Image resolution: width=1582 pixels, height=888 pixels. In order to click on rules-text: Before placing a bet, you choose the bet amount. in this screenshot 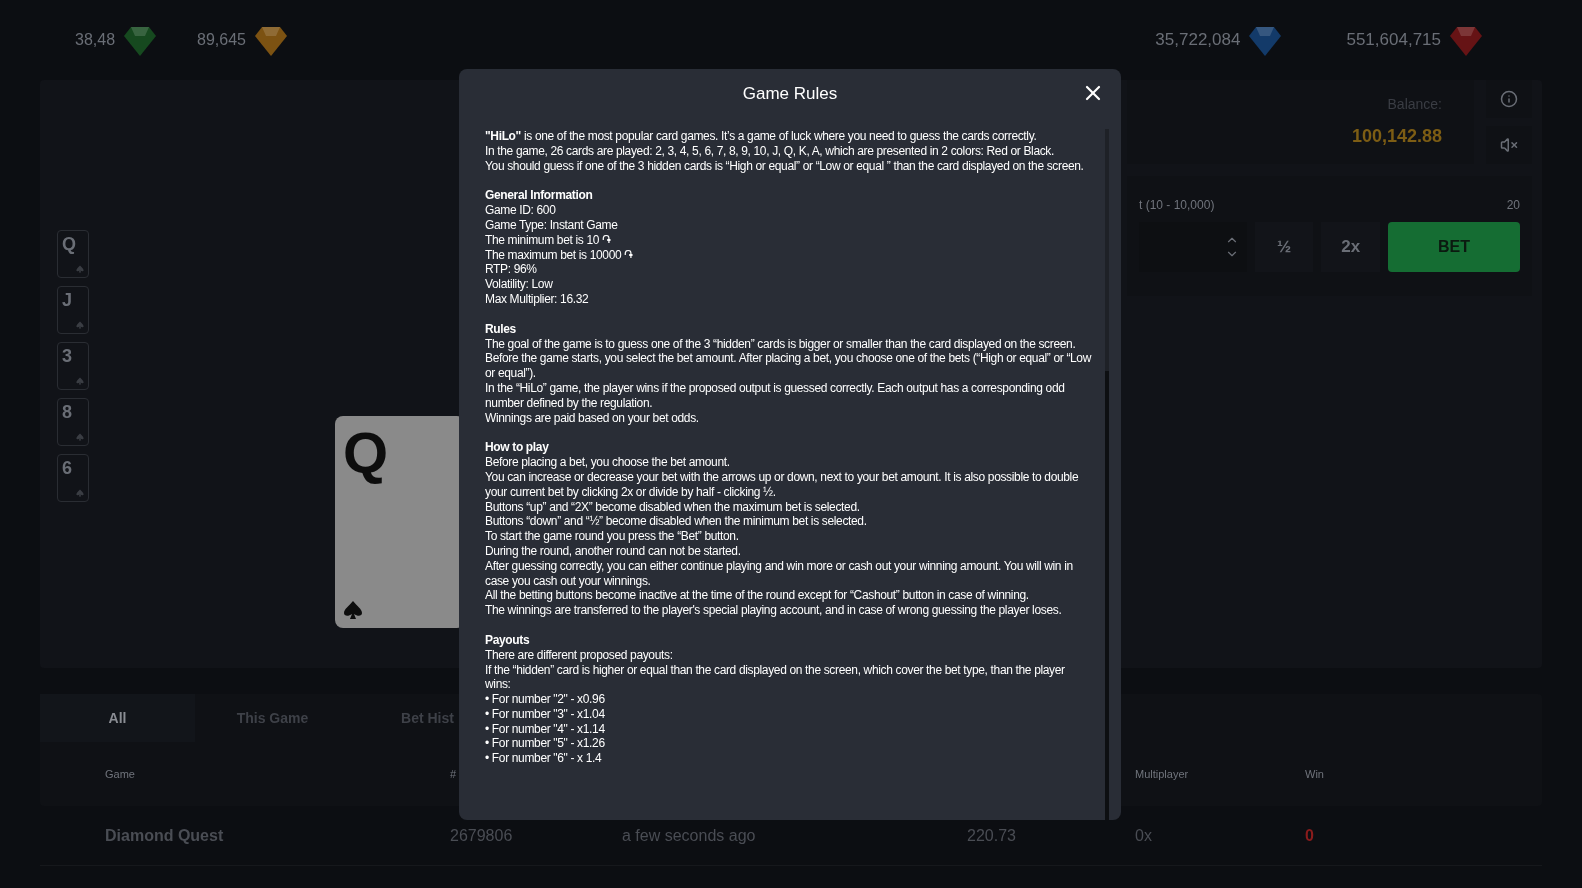, I will do `click(608, 462)`.